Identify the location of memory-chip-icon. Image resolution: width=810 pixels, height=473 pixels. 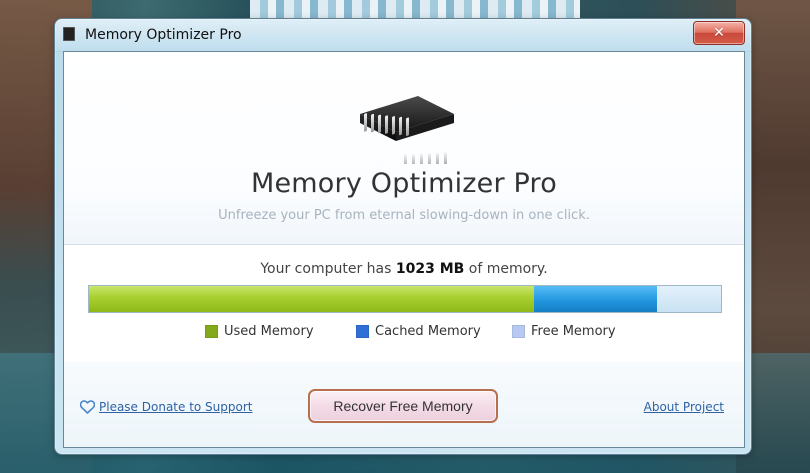
(404, 128).